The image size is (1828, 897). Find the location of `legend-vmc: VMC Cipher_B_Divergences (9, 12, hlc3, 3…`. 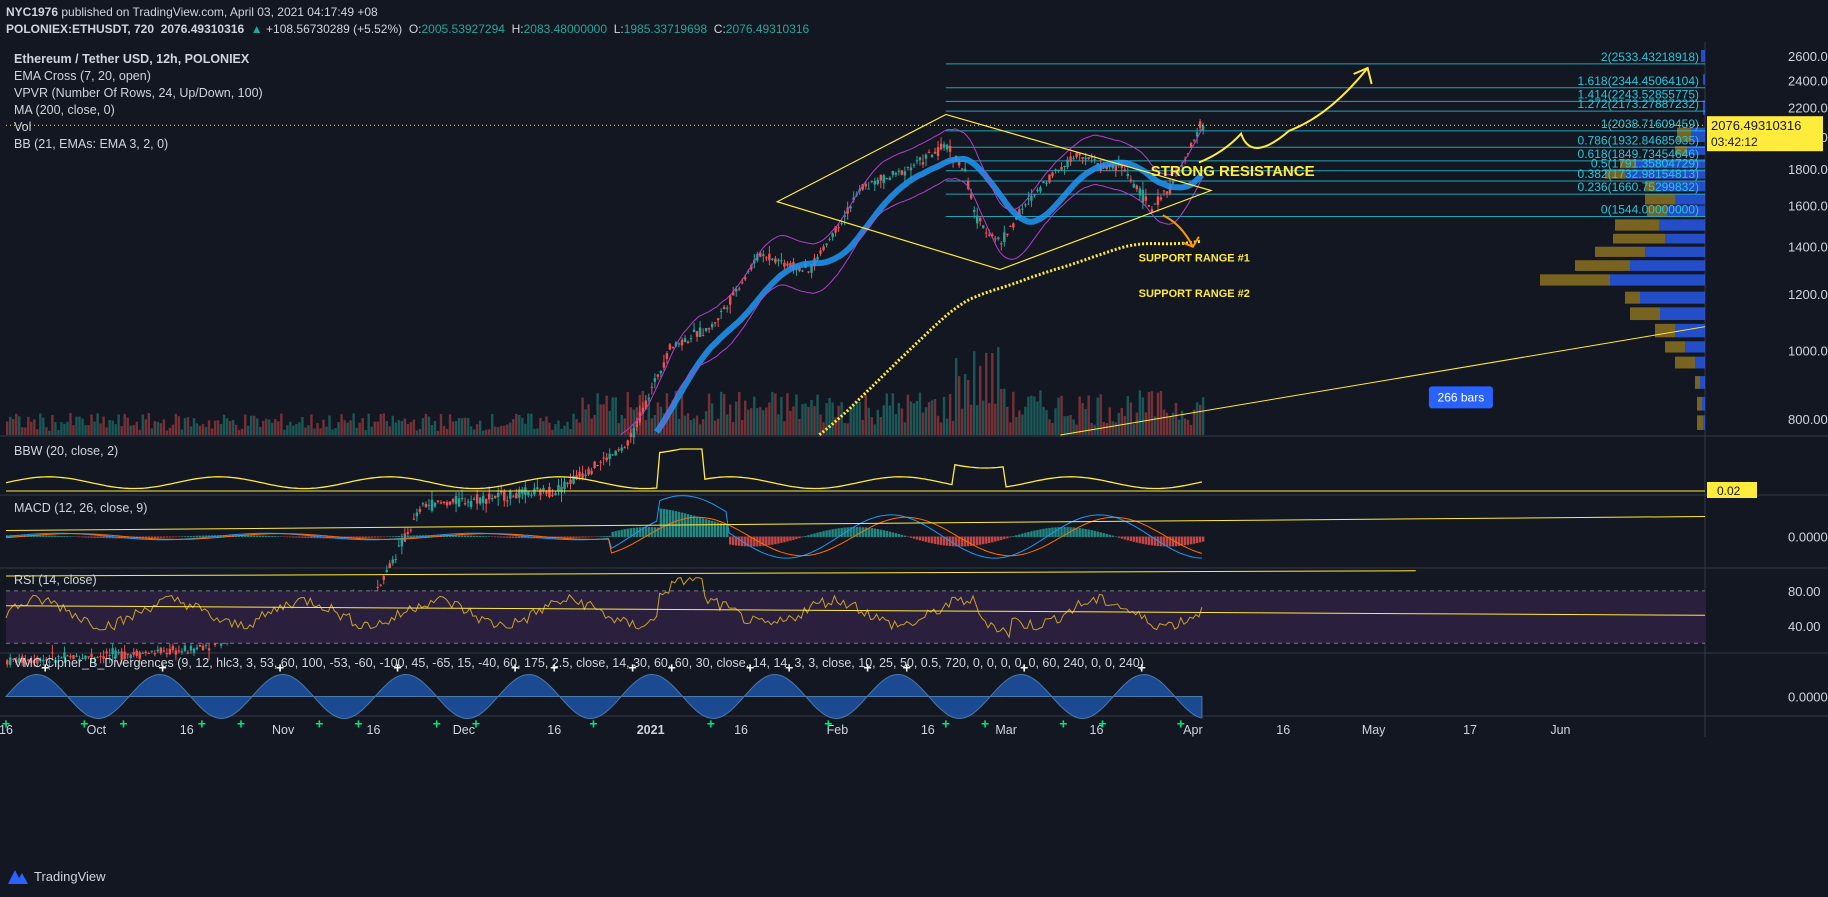

legend-vmc: VMC Cipher_B_Divergences (9, 12, hlc3, 3… is located at coordinates (579, 663).